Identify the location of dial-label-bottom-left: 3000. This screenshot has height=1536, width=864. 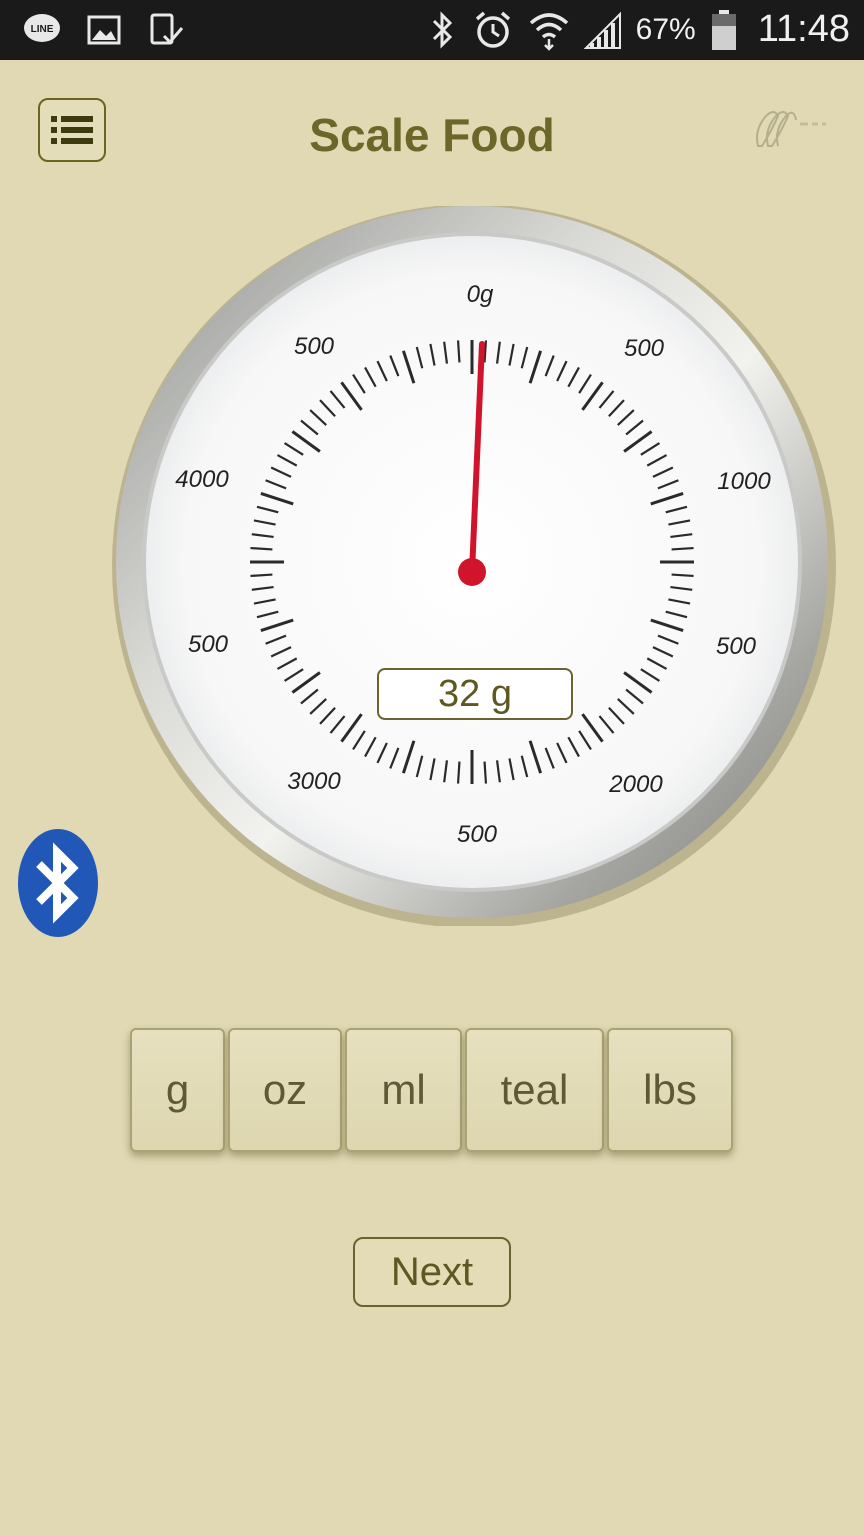
(314, 781).